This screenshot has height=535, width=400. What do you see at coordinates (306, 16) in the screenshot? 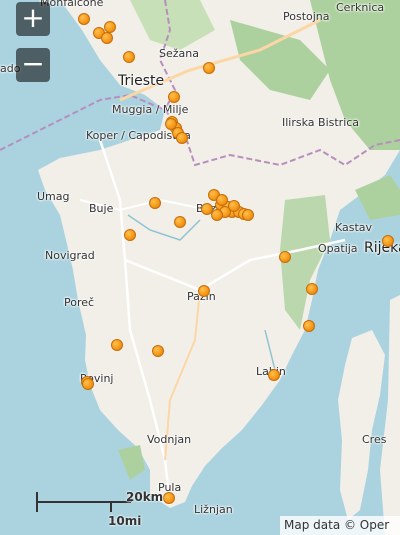
I see `place-label-postojna: Postojna` at bounding box center [306, 16].